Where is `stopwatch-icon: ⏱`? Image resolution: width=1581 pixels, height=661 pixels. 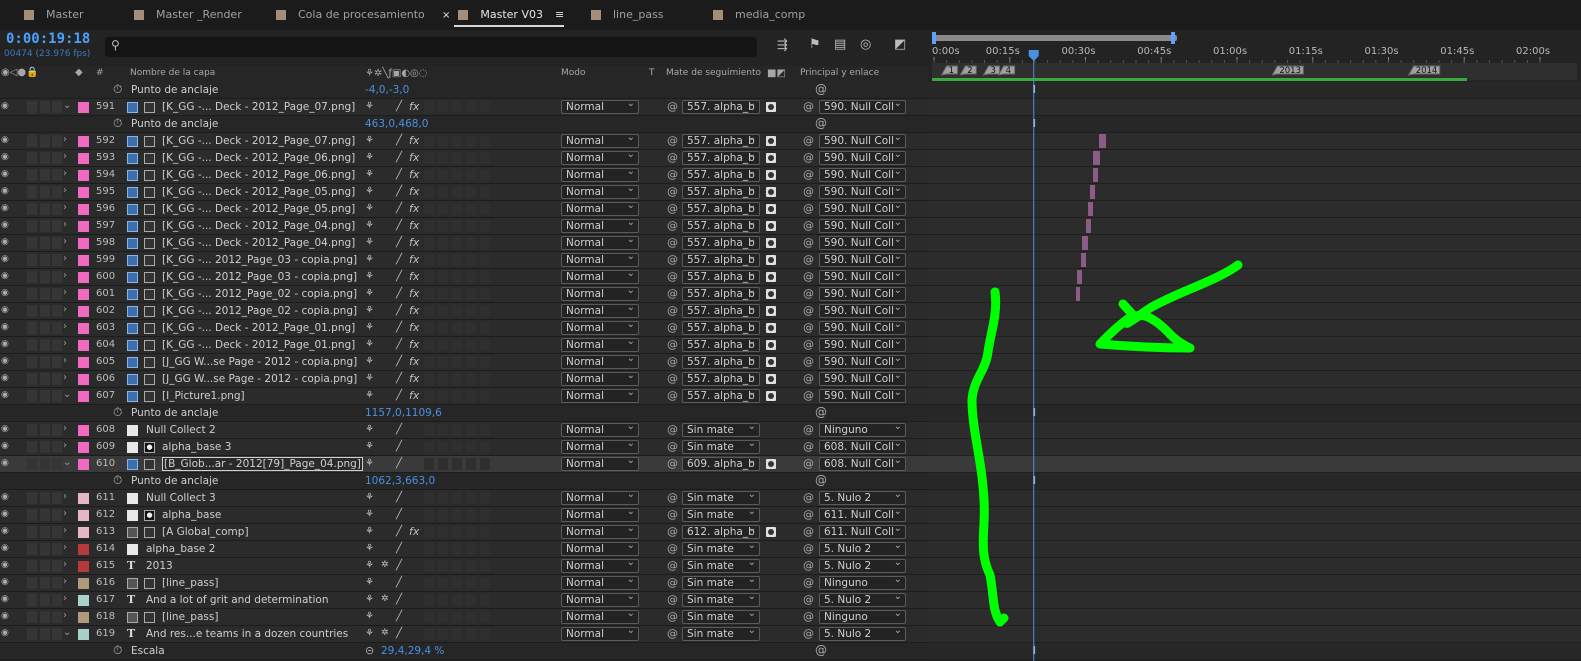 stopwatch-icon: ⏱ is located at coordinates (117, 123).